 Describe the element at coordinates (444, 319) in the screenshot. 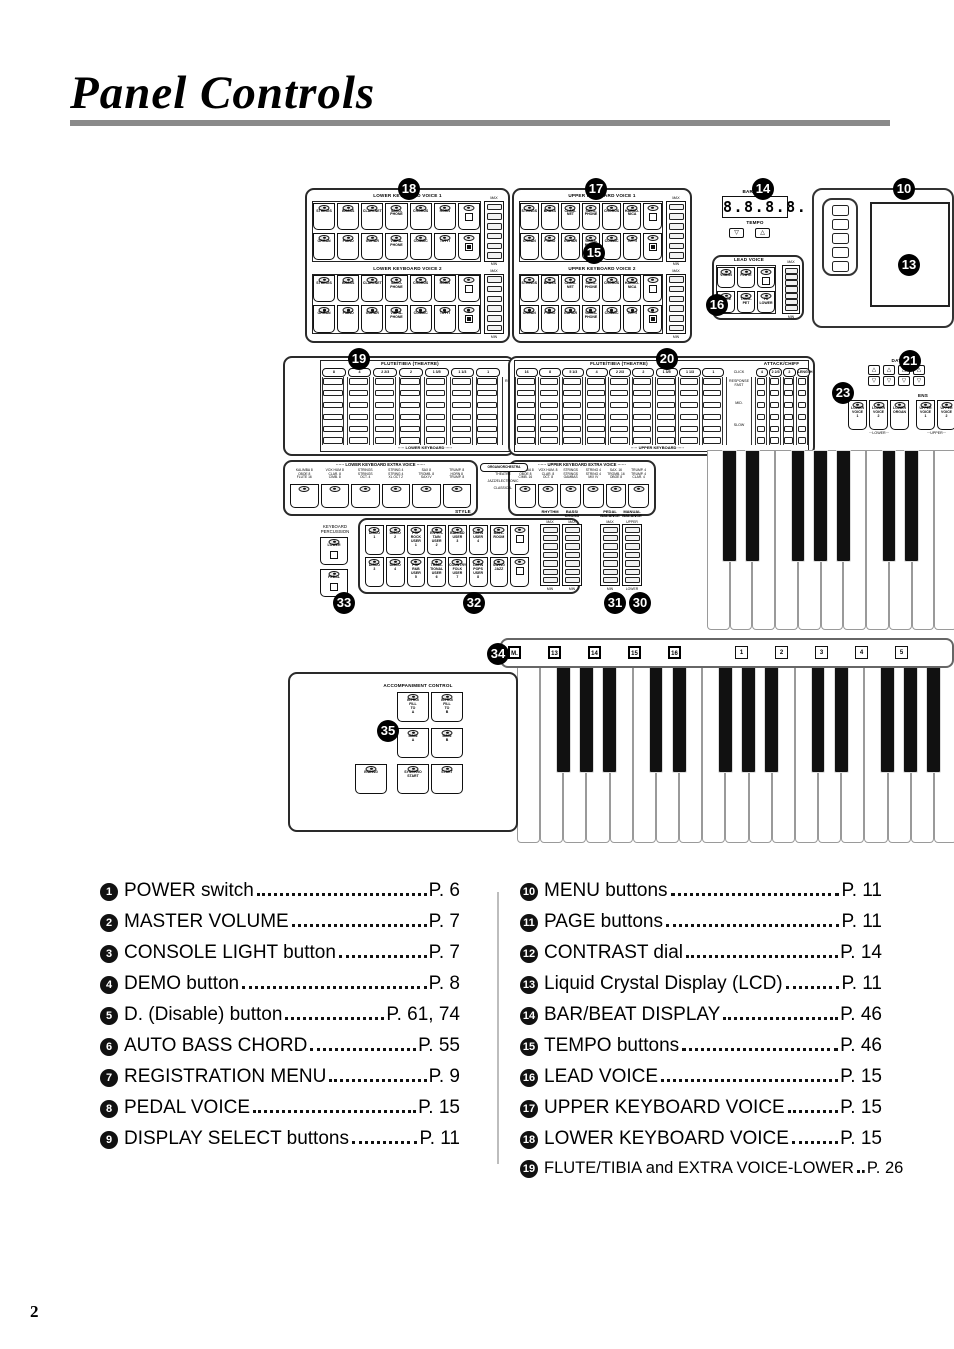

I see `lower-keyboard-voice-button-2-2-6: TUTTI` at that location.